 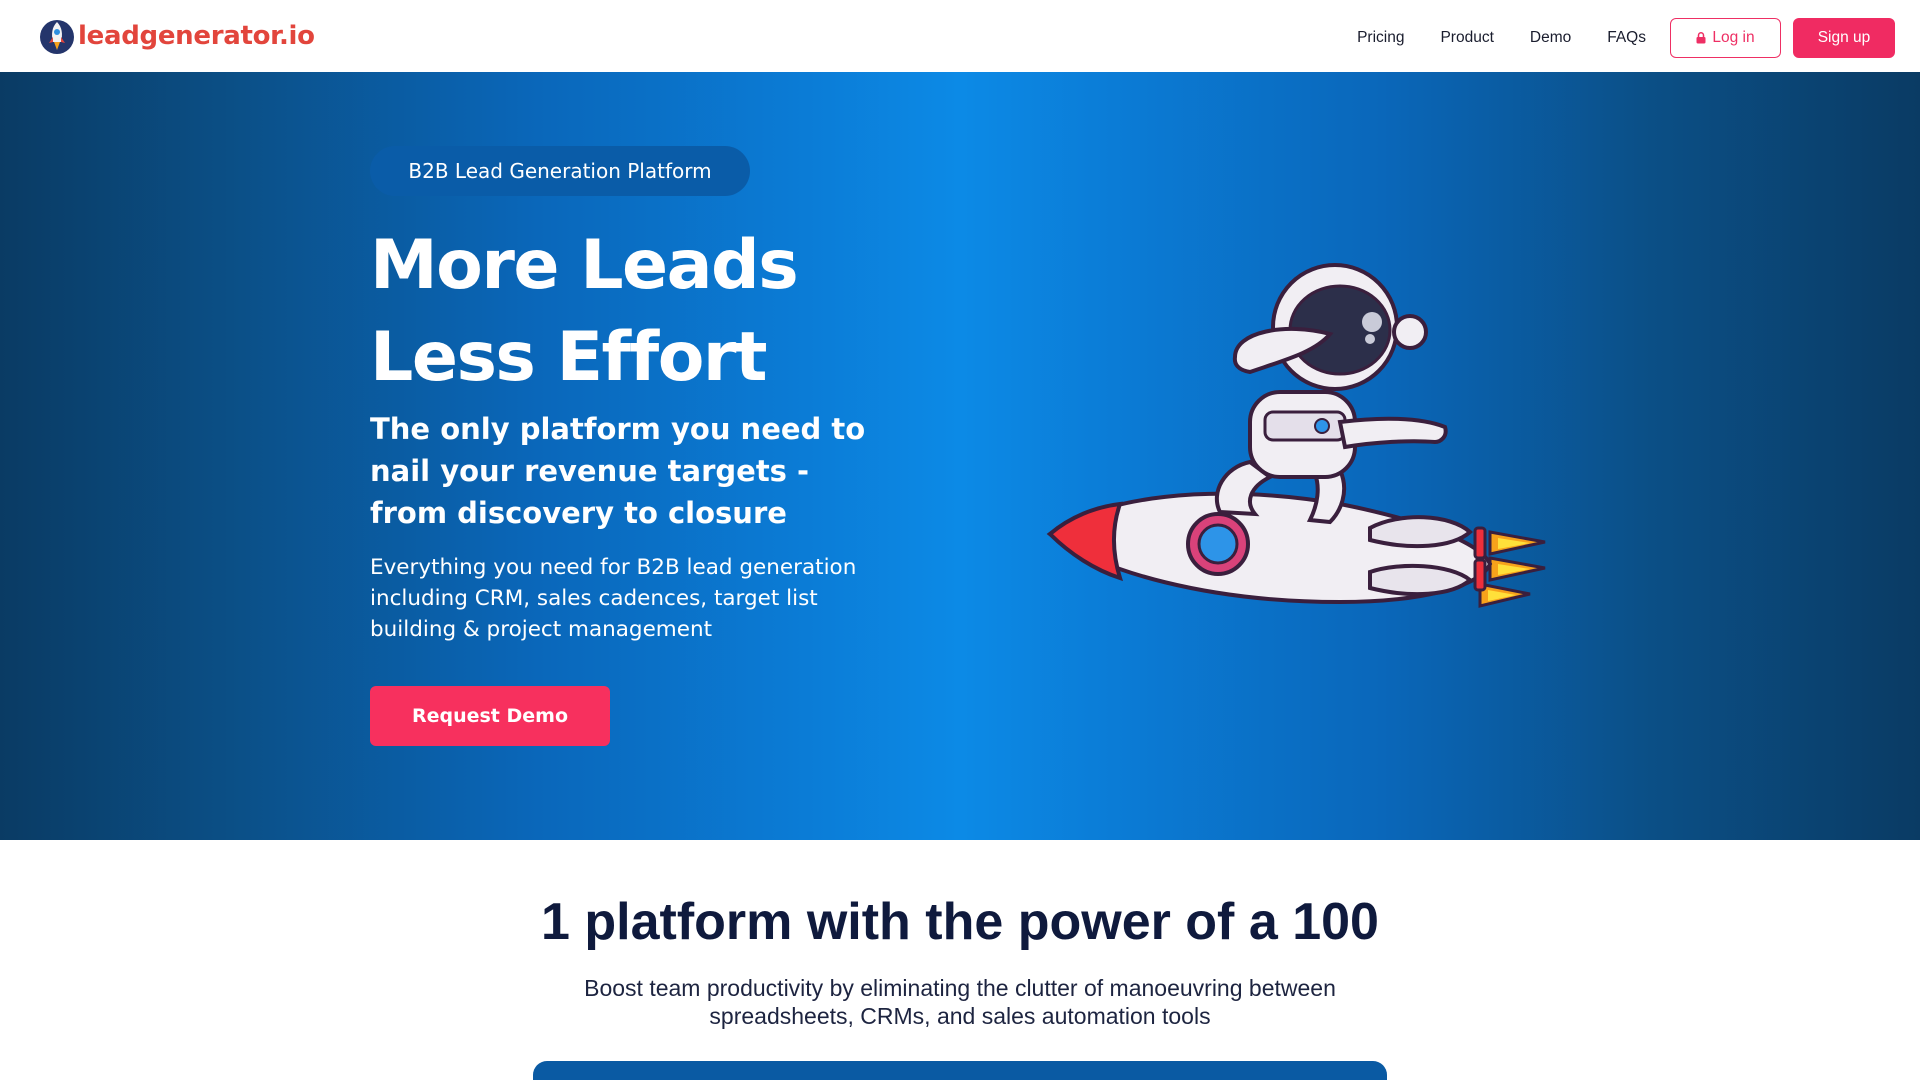 I want to click on signup-button: Sign up, so click(x=1844, y=38).